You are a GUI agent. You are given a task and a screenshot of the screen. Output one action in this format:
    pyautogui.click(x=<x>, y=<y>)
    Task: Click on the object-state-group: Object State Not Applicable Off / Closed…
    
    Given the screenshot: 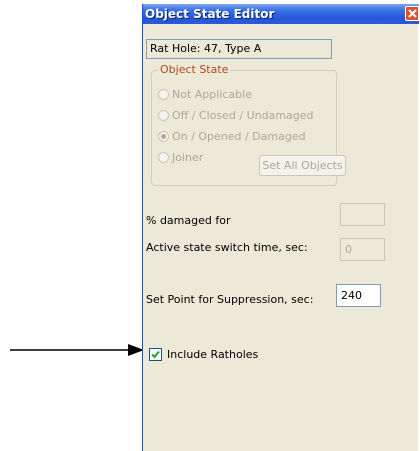 What is the action you would take?
    pyautogui.click(x=248, y=124)
    